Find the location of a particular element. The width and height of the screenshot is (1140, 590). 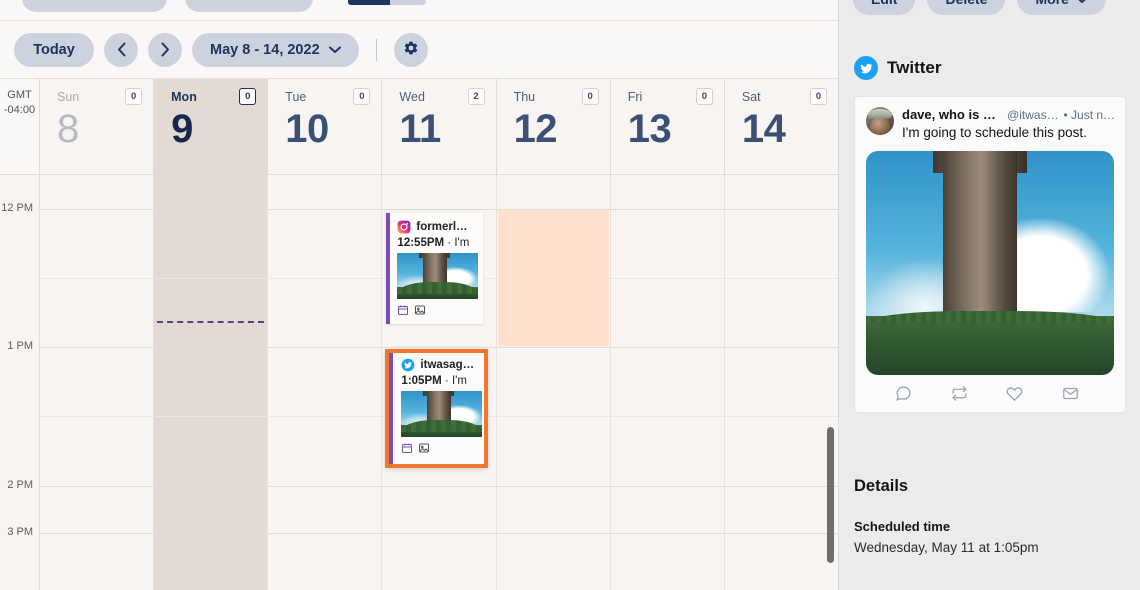

day-number: 14 is located at coordinates (763, 129).